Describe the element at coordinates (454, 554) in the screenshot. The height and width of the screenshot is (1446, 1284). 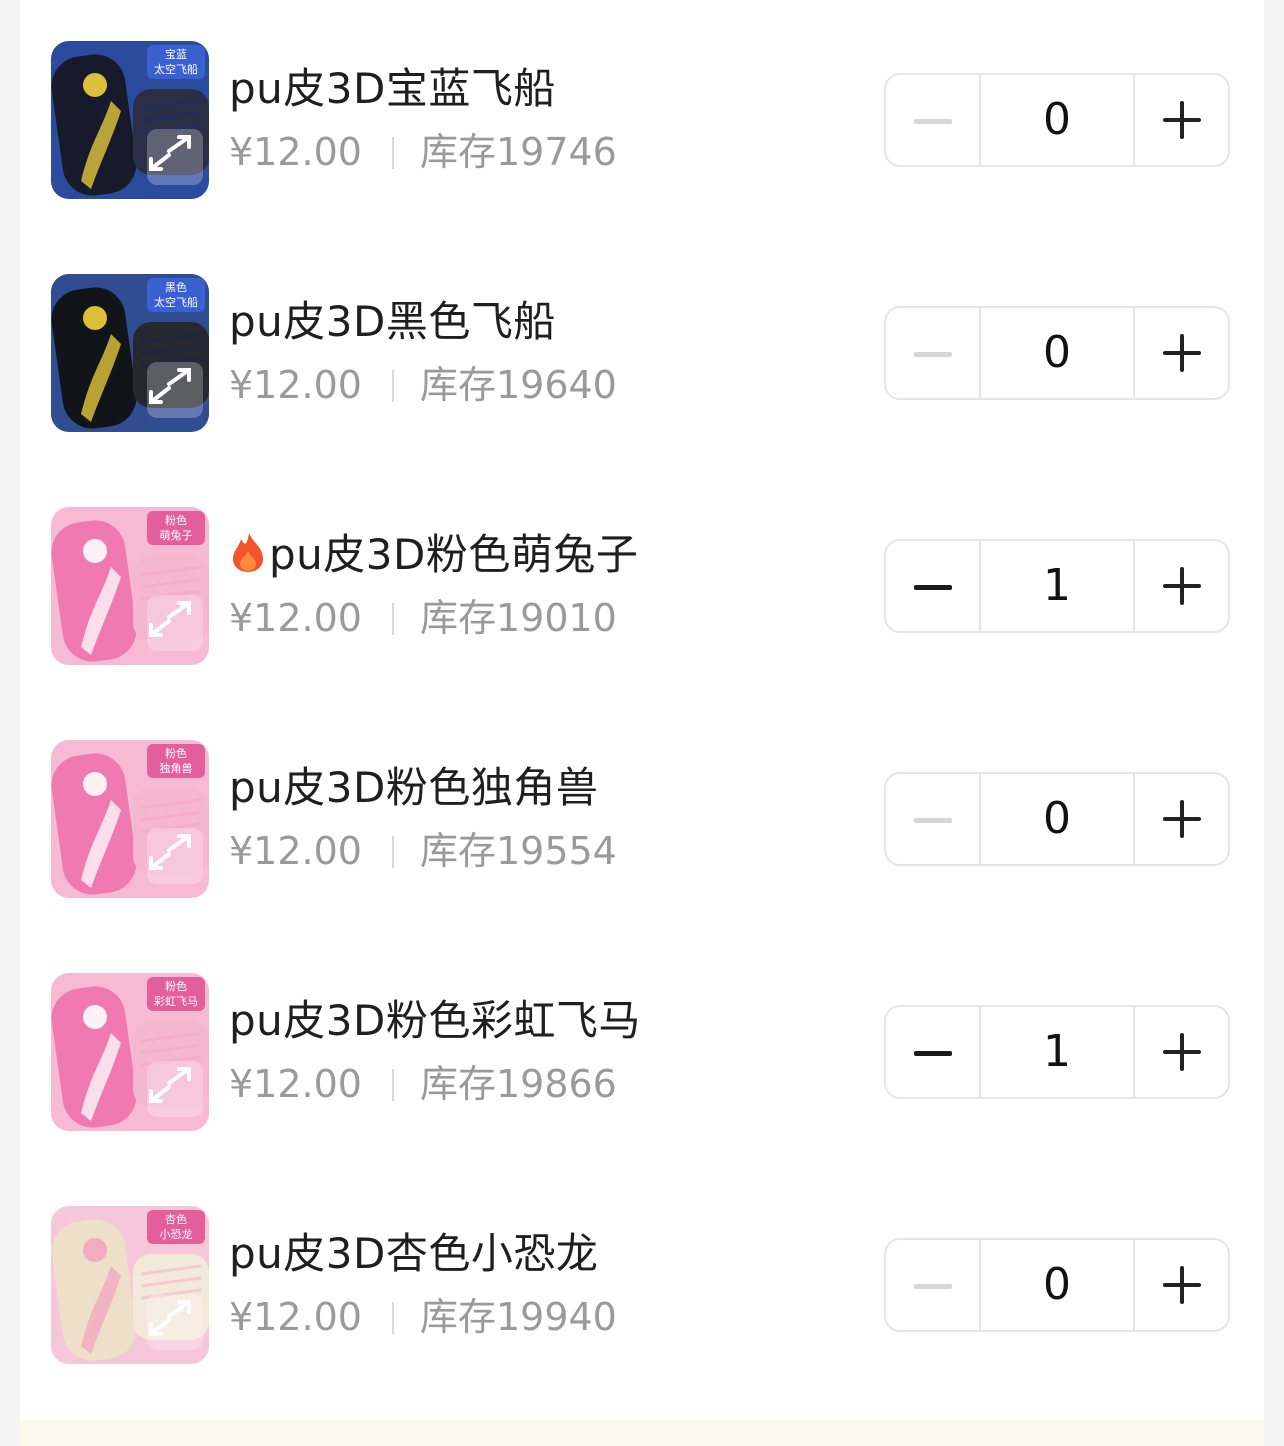
I see `variant-title-text: pu皮3D粉色萌兔子` at that location.